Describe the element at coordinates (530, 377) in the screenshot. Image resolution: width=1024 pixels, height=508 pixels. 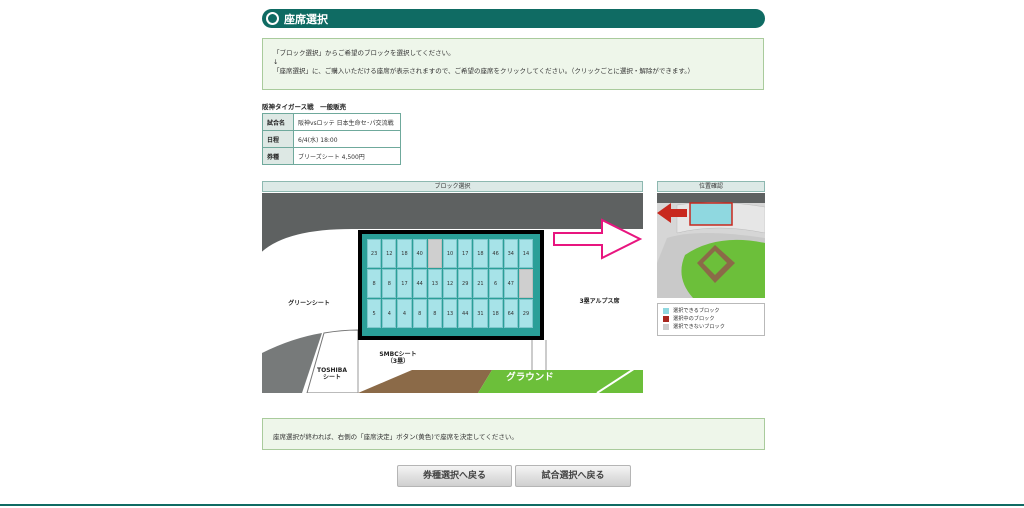
I see `ground-label: グラウンド` at that location.